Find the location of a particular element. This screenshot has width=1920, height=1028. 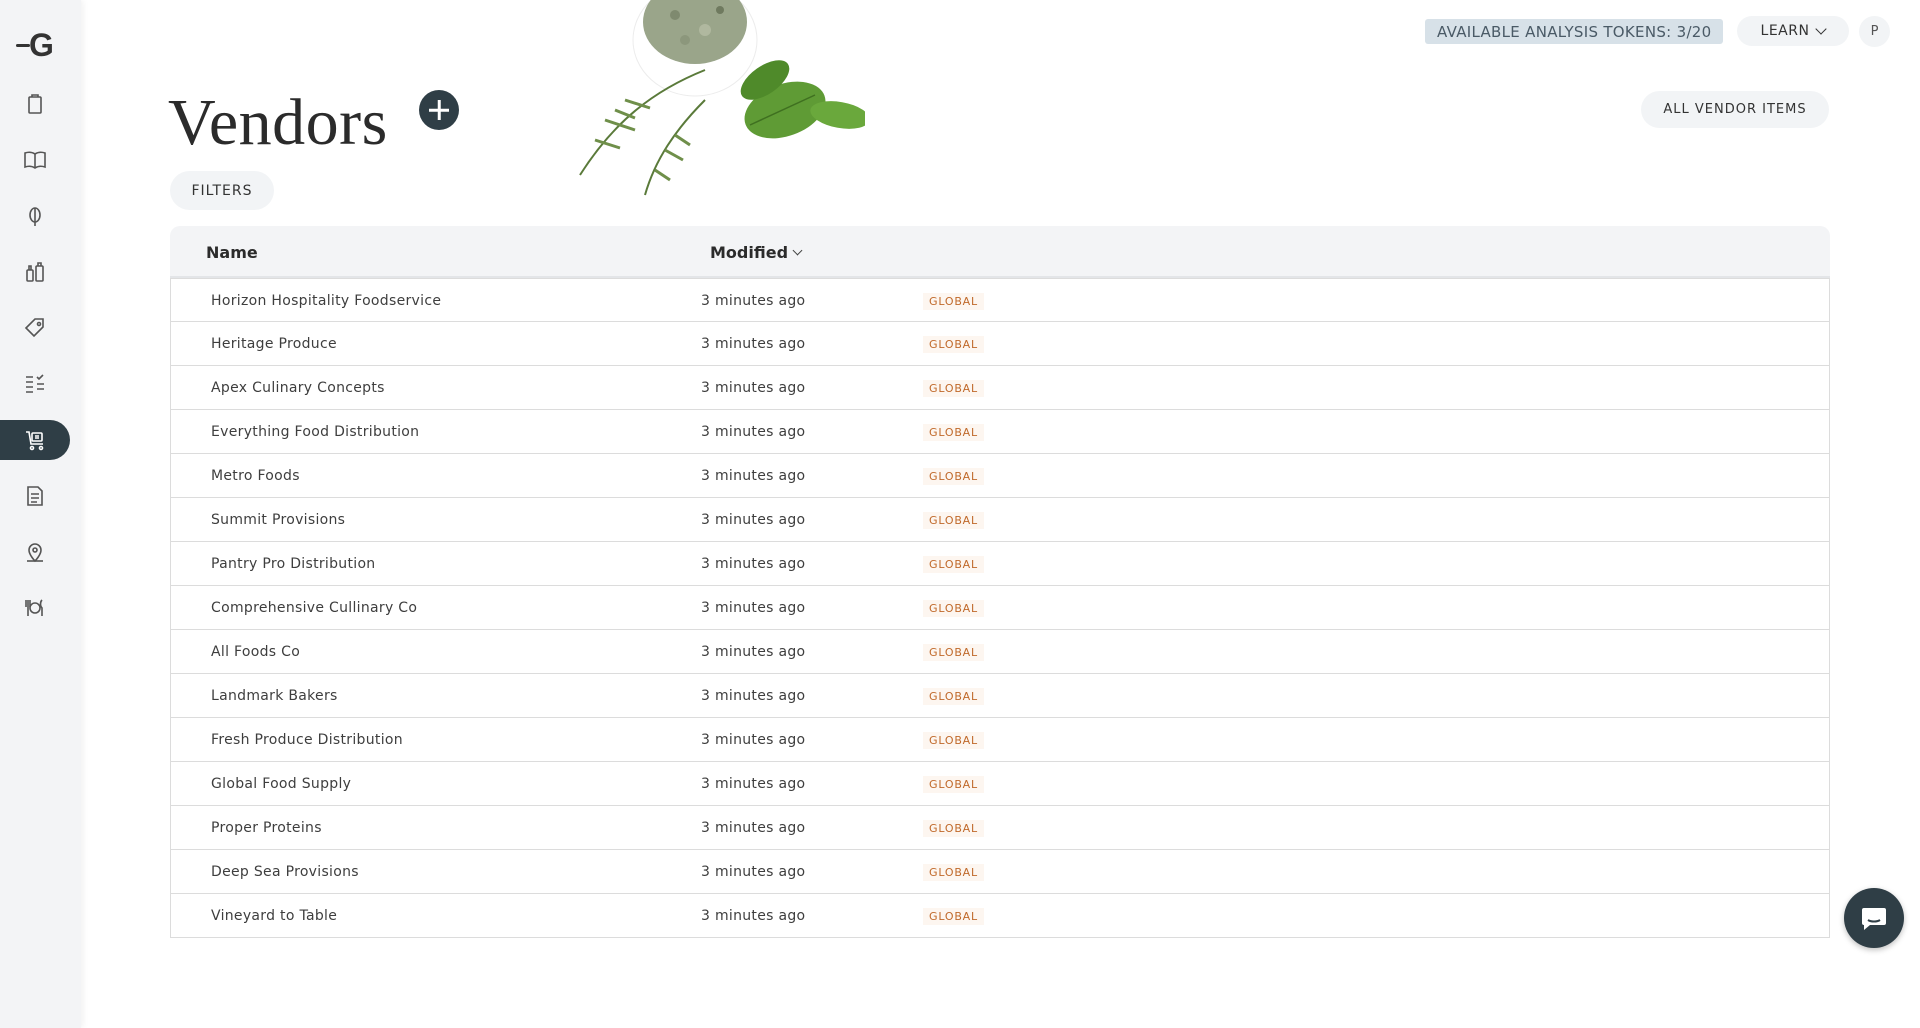

sidebar-item-tags is located at coordinates (35, 328).